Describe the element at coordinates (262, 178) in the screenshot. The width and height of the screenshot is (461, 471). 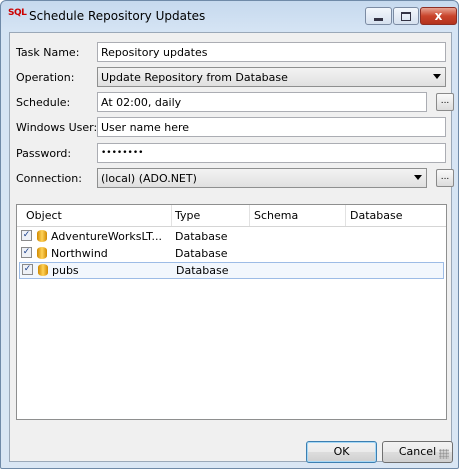
I see `connection-select: (local) (ADO.NET)` at that location.